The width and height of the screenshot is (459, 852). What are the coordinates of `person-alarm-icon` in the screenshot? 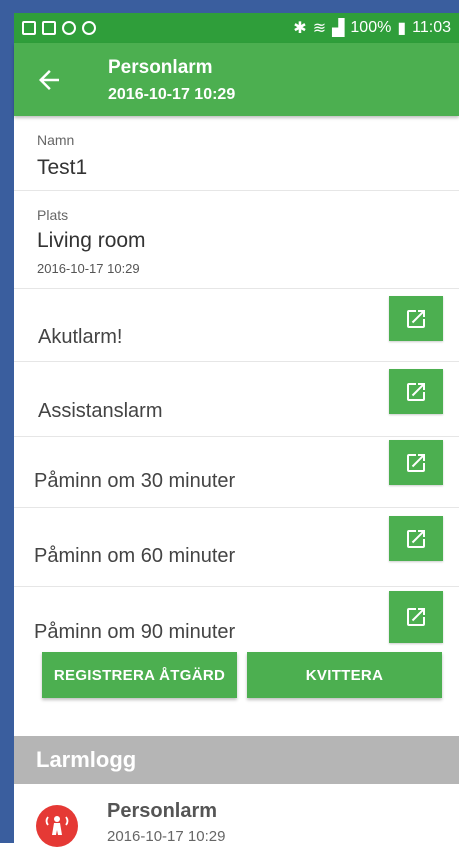 It's located at (57, 826).